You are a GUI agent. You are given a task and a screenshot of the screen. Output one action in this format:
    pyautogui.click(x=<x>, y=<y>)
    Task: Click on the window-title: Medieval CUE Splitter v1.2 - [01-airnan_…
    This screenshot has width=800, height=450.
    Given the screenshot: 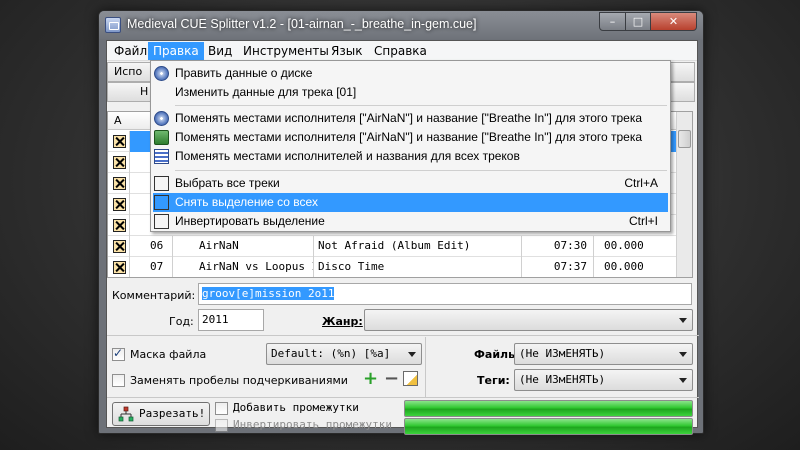 What is the action you would take?
    pyautogui.click(x=302, y=24)
    